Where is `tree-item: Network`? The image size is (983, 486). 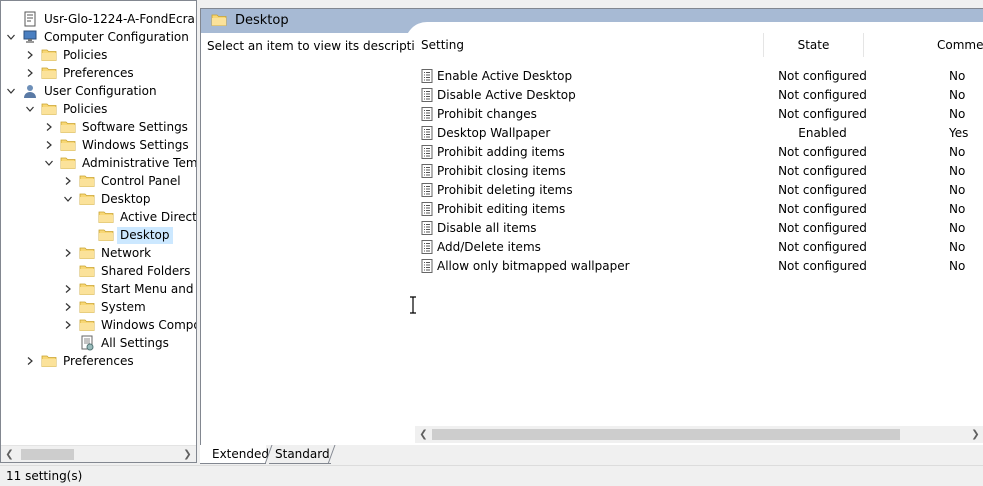 tree-item: Network is located at coordinates (108, 253).